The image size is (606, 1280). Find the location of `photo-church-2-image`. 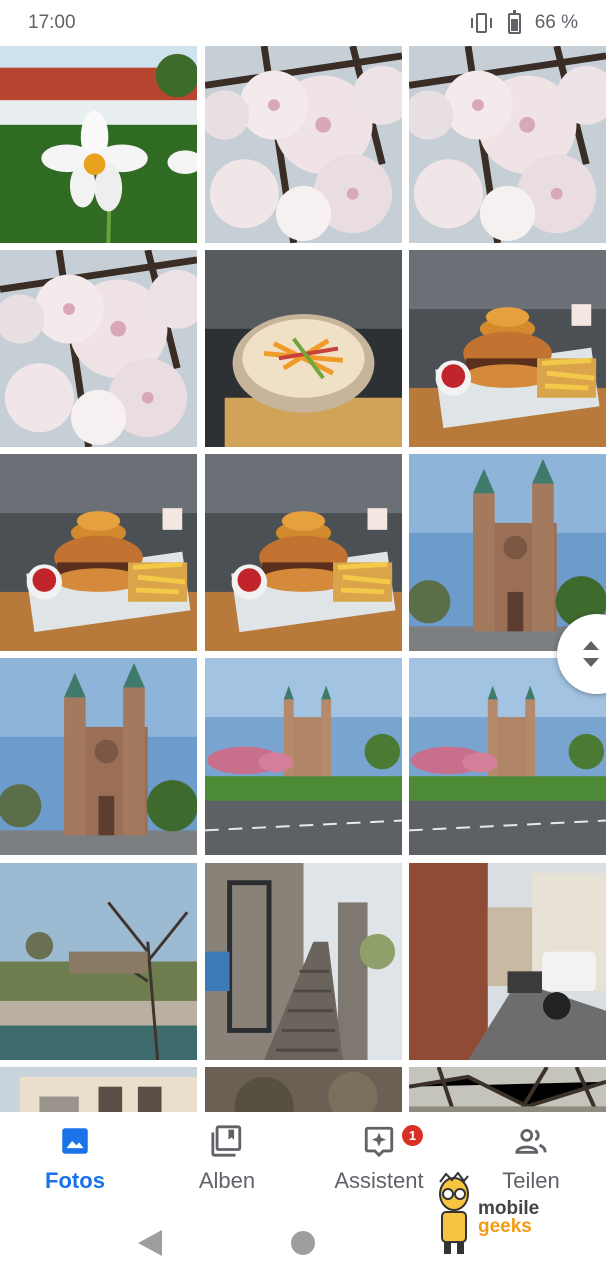

photo-church-2-image is located at coordinates (98, 756).